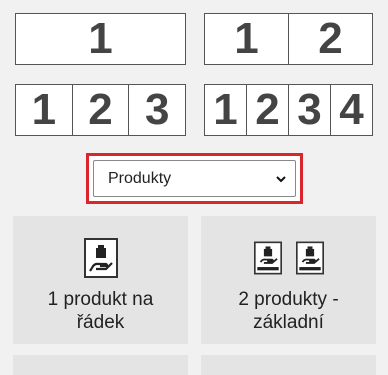 The image size is (388, 375). What do you see at coordinates (281, 178) in the screenshot?
I see `chevron-down-icon` at bounding box center [281, 178].